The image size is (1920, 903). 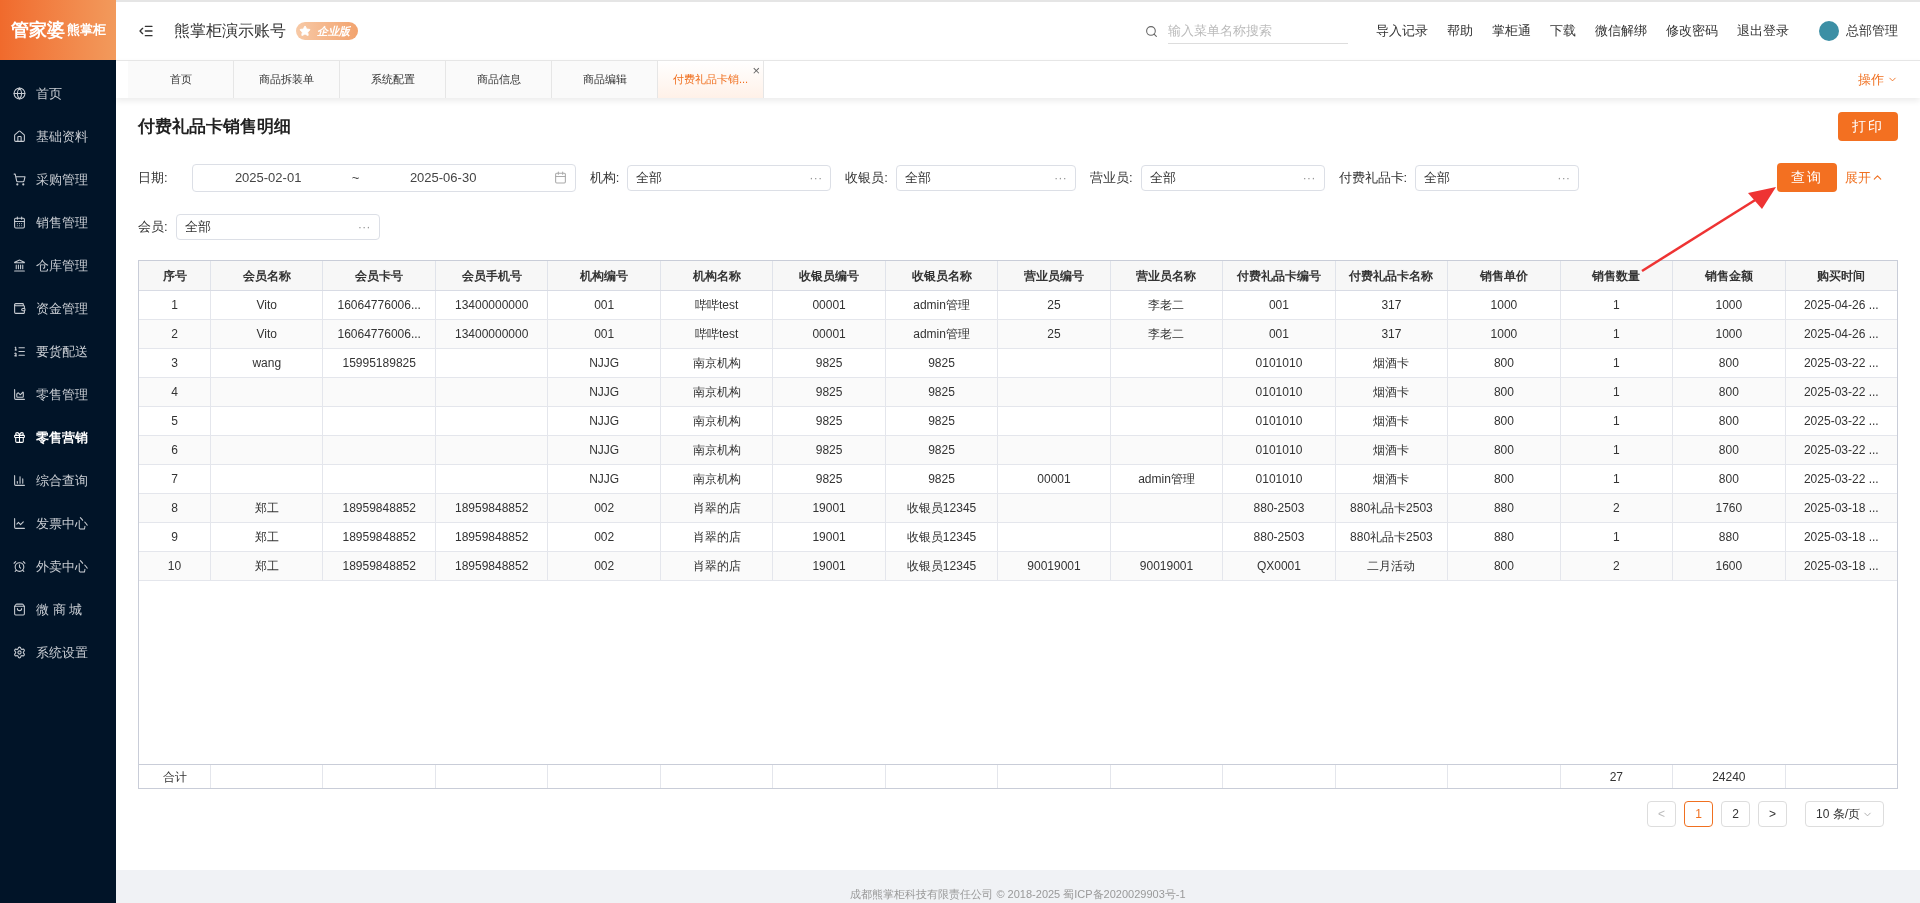 I want to click on page-tab: 系统配置, so click(x=393, y=79).